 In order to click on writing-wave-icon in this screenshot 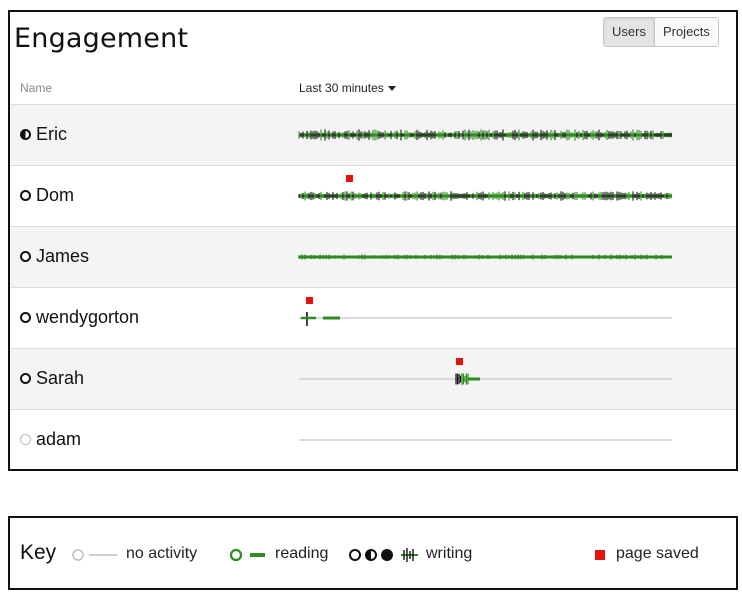, I will do `click(409, 555)`.